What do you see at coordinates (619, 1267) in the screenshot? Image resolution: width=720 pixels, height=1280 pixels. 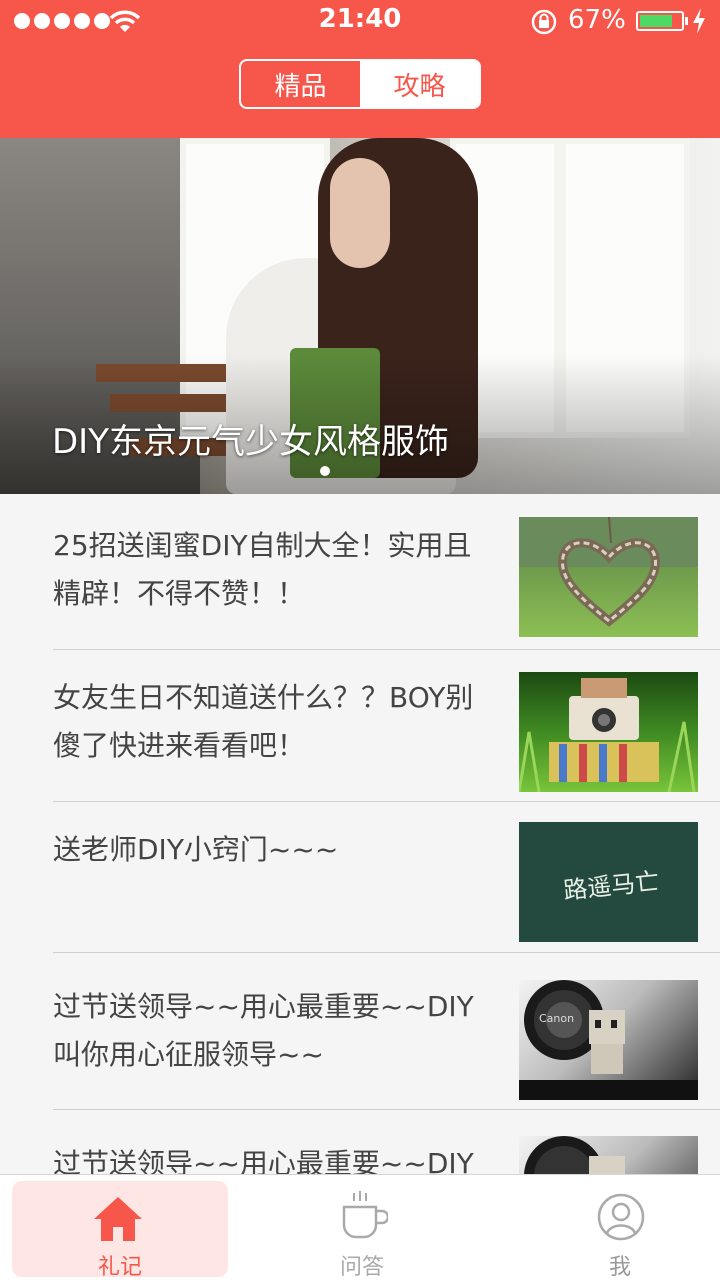 I see `tab-me-label: 我` at bounding box center [619, 1267].